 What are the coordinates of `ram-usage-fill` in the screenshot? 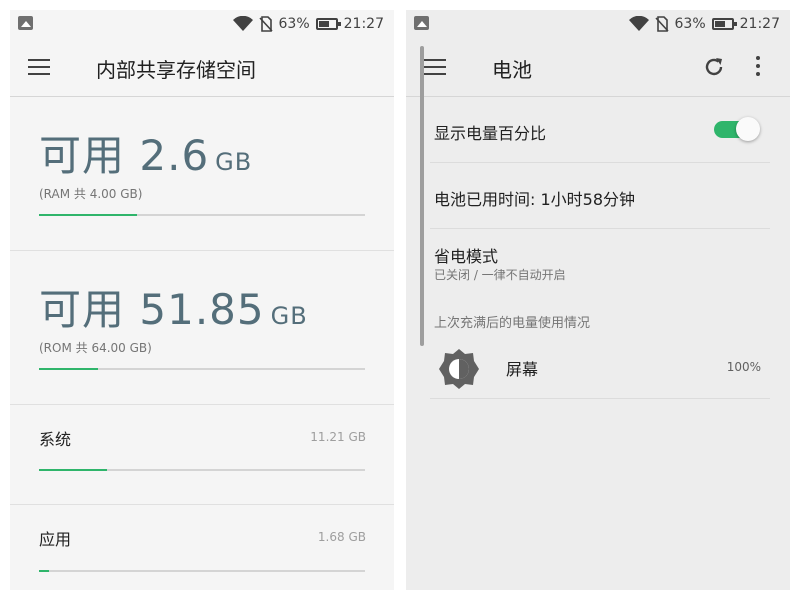 It's located at (88, 215).